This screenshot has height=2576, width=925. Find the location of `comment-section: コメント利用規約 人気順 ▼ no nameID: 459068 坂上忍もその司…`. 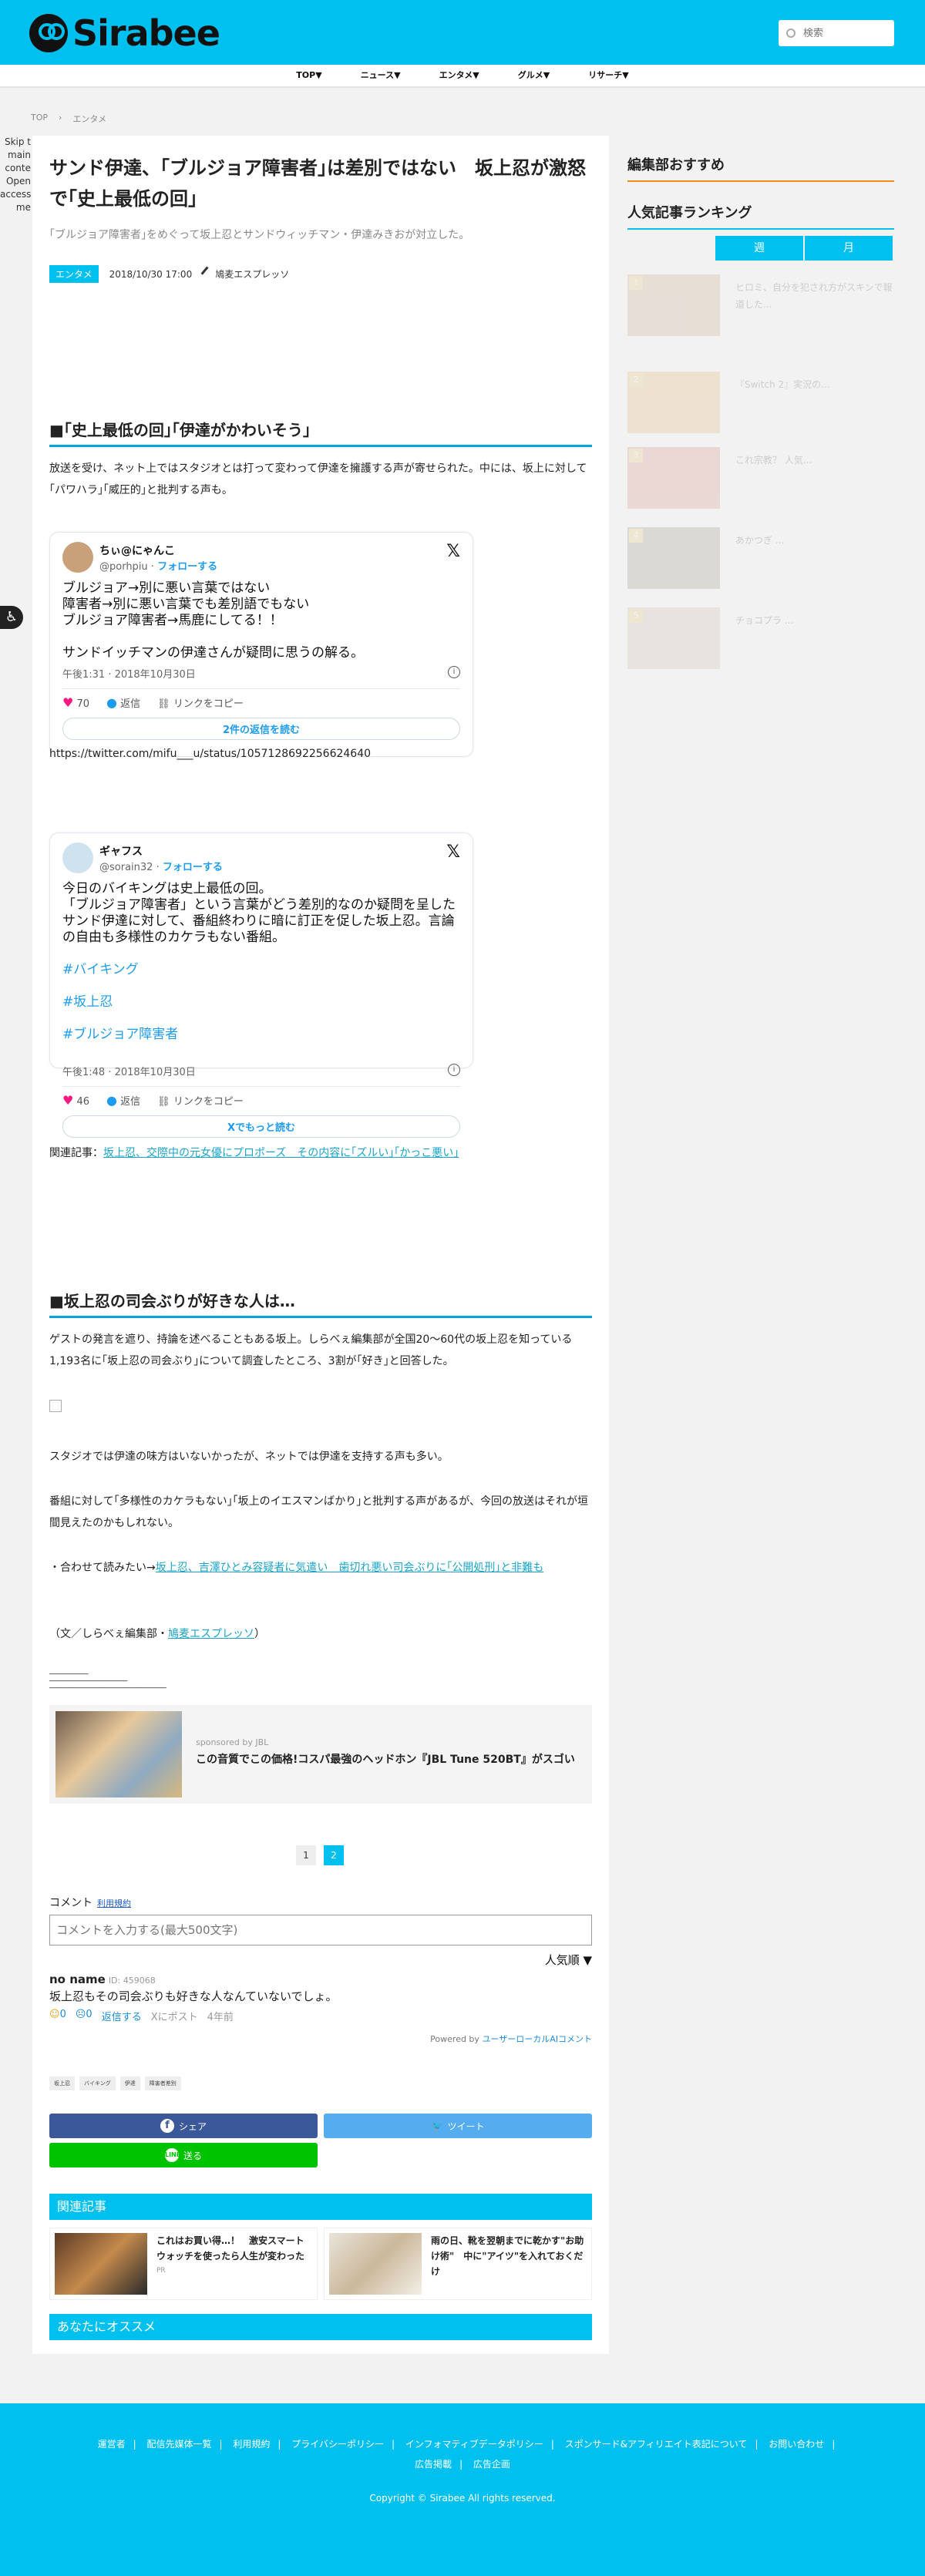

comment-section: コメント利用規約 人気順 ▼ no nameID: 459068 坂上忍もその司… is located at coordinates (321, 1970).